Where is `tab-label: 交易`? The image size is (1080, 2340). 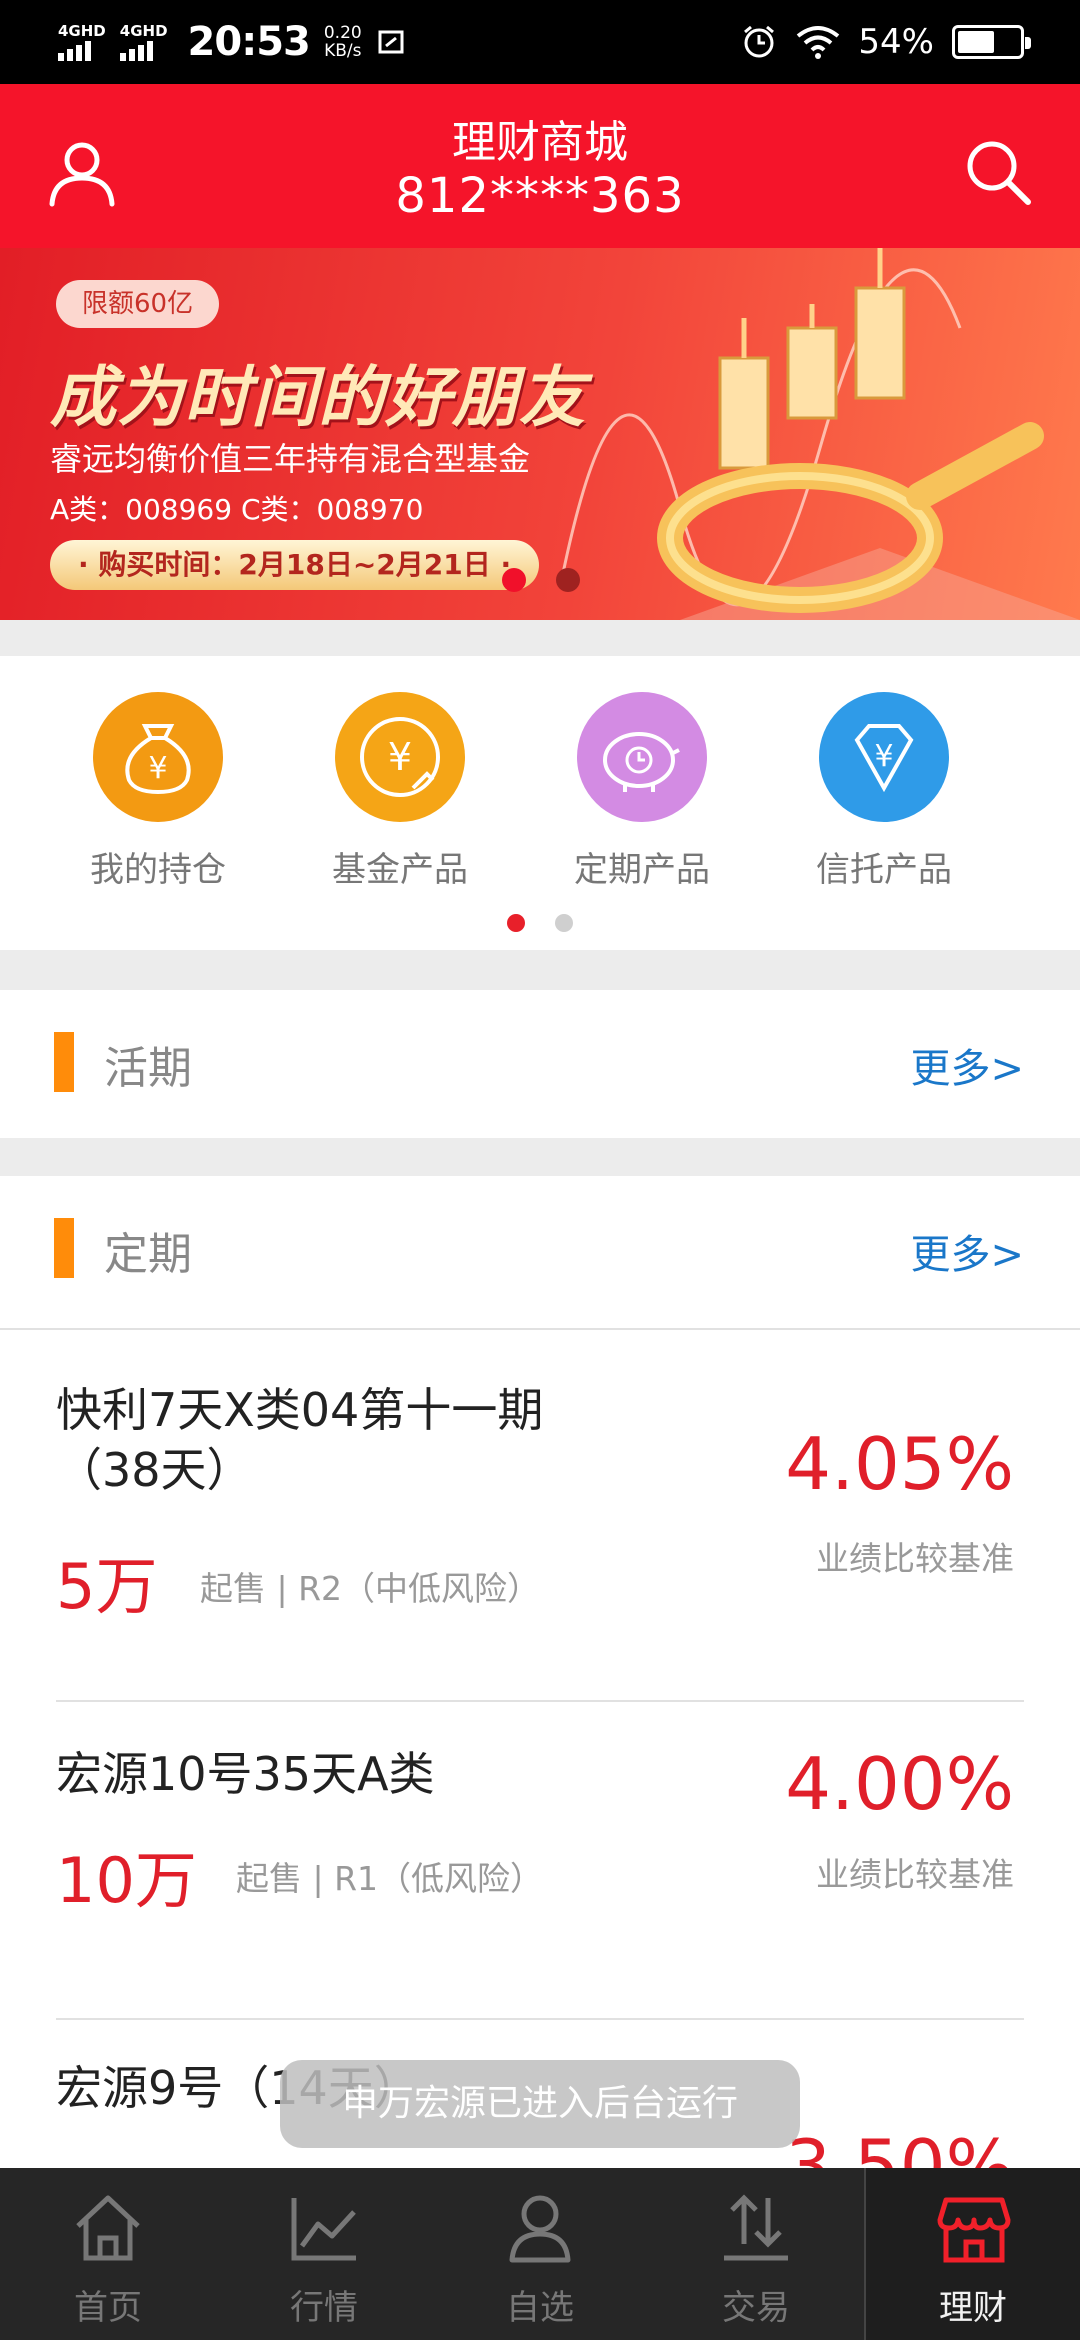 tab-label: 交易 is located at coordinates (756, 2308).